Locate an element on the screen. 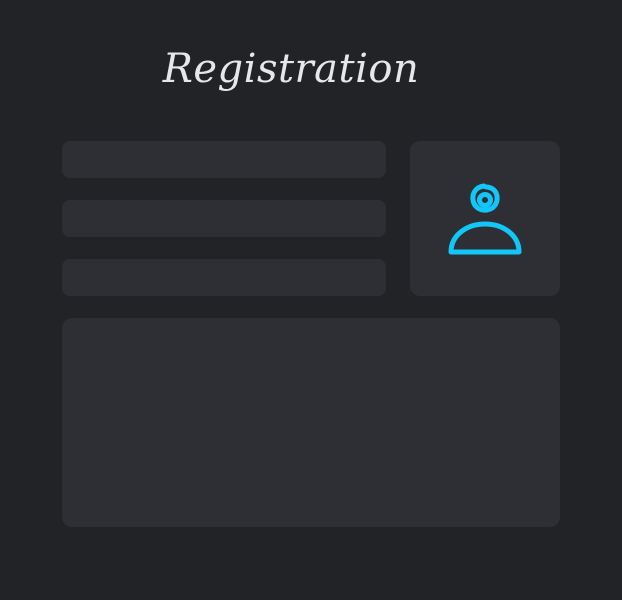  user-avatar-icon is located at coordinates (485, 218).